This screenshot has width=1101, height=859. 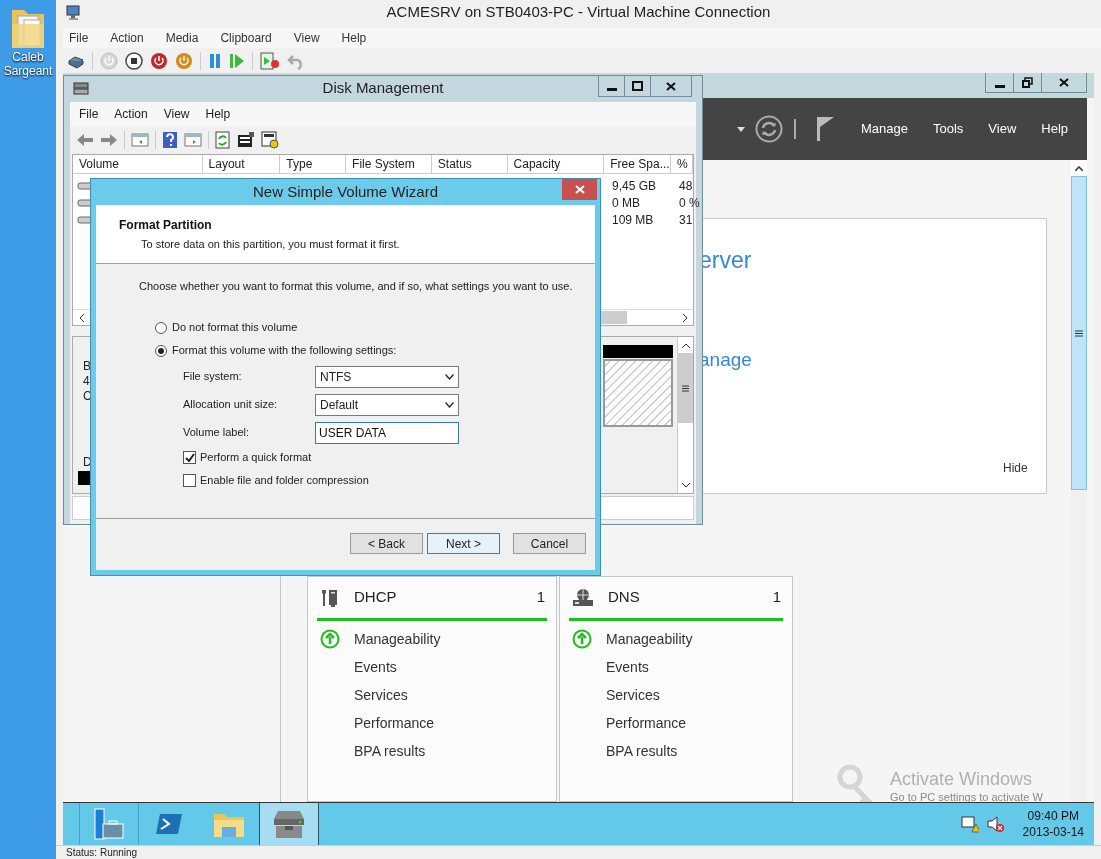 What do you see at coordinates (356, 286) in the screenshot?
I see `instruction-text: Choose whether you want to format this volume, and if so, what settings you want to use.` at bounding box center [356, 286].